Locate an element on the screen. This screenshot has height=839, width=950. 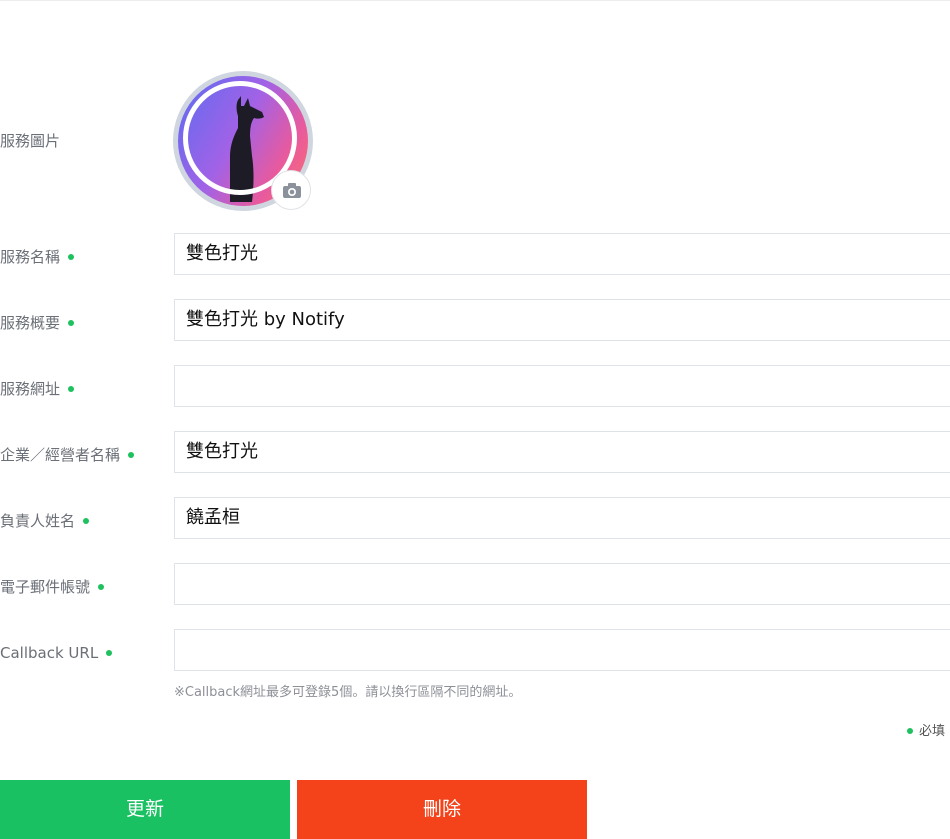
callback-url-input is located at coordinates (562, 650).